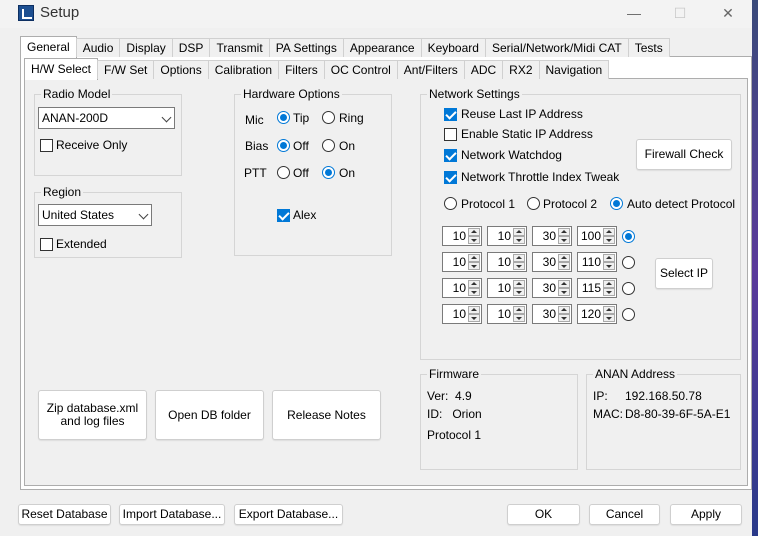  What do you see at coordinates (450, 177) in the screenshot?
I see `throttle-tweak-checkbox` at bounding box center [450, 177].